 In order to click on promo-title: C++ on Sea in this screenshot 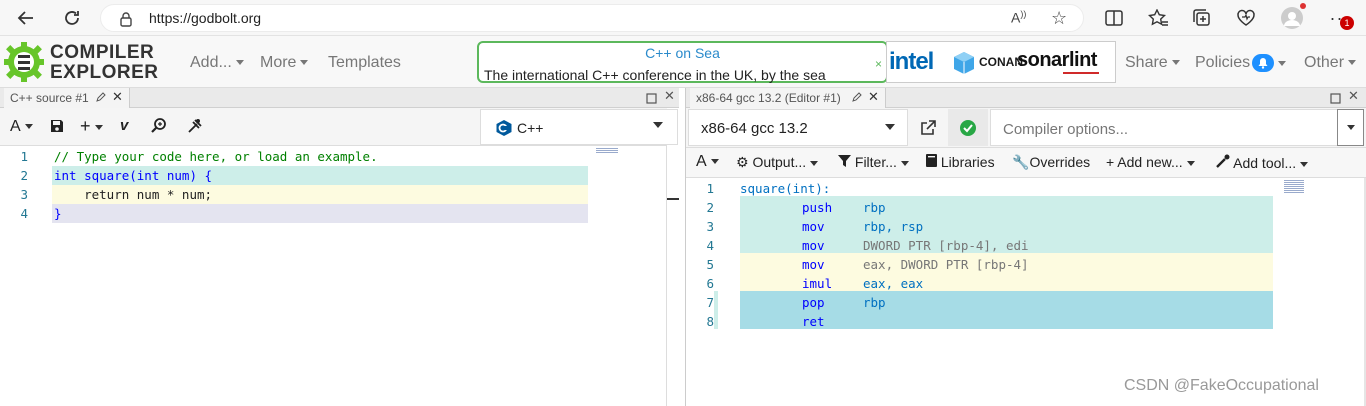, I will do `click(682, 53)`.